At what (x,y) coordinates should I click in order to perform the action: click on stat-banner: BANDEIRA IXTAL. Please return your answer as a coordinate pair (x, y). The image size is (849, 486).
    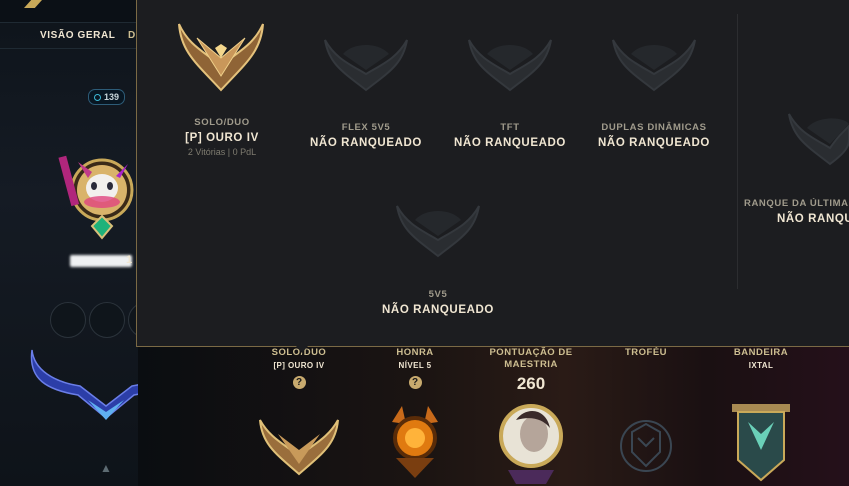
    Looking at the image, I should click on (761, 358).